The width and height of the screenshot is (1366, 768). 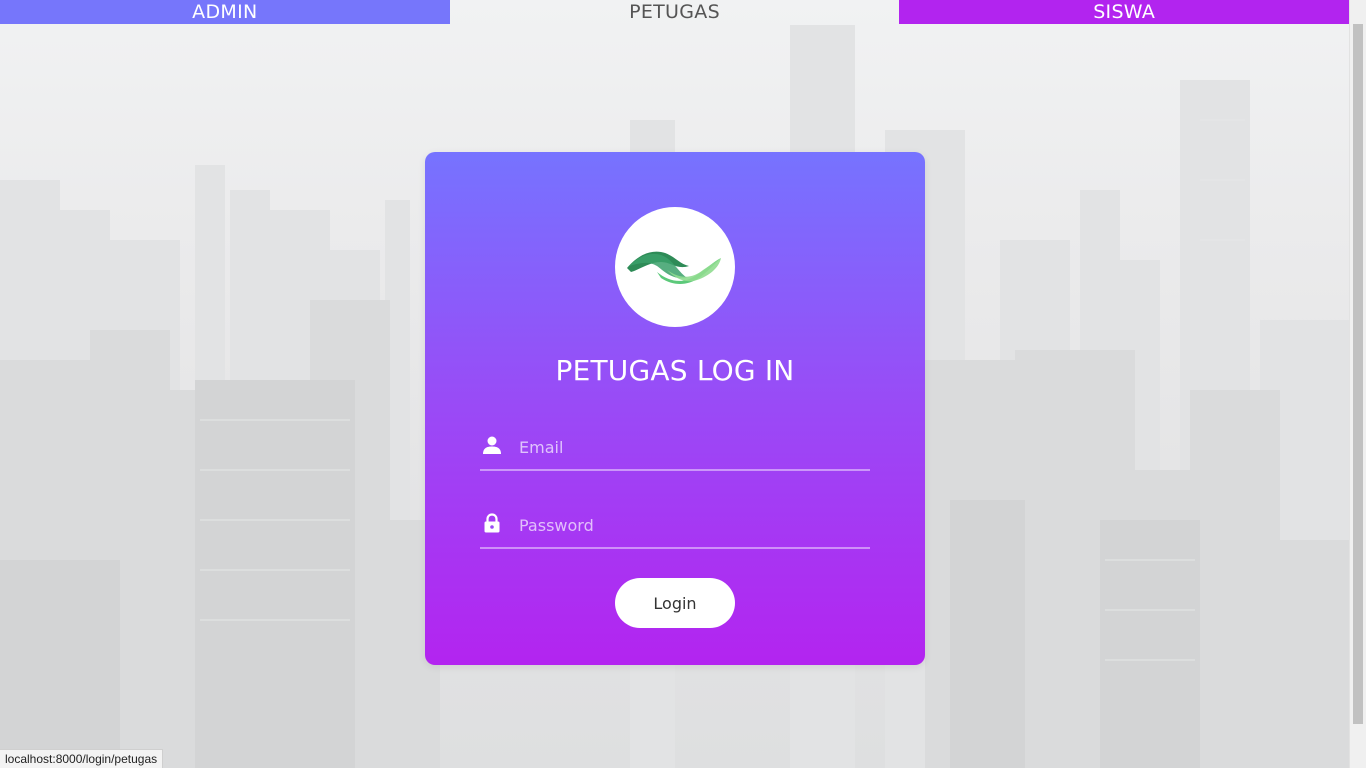 I want to click on password-field-group, so click(x=675, y=526).